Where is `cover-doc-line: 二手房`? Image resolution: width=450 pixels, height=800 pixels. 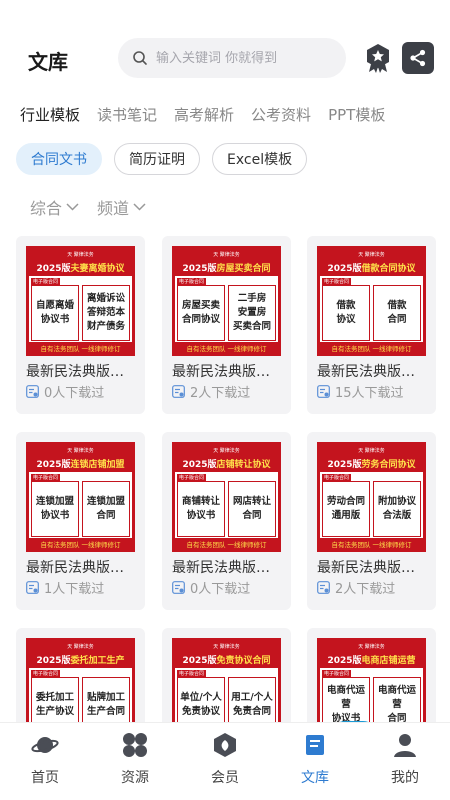
cover-doc-line: 二手房 is located at coordinates (252, 299).